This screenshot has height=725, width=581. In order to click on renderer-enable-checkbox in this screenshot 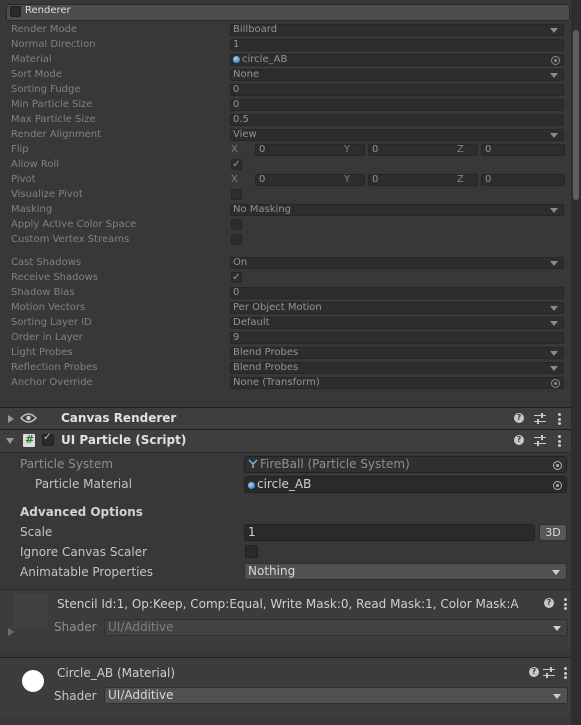, I will do `click(15, 11)`.